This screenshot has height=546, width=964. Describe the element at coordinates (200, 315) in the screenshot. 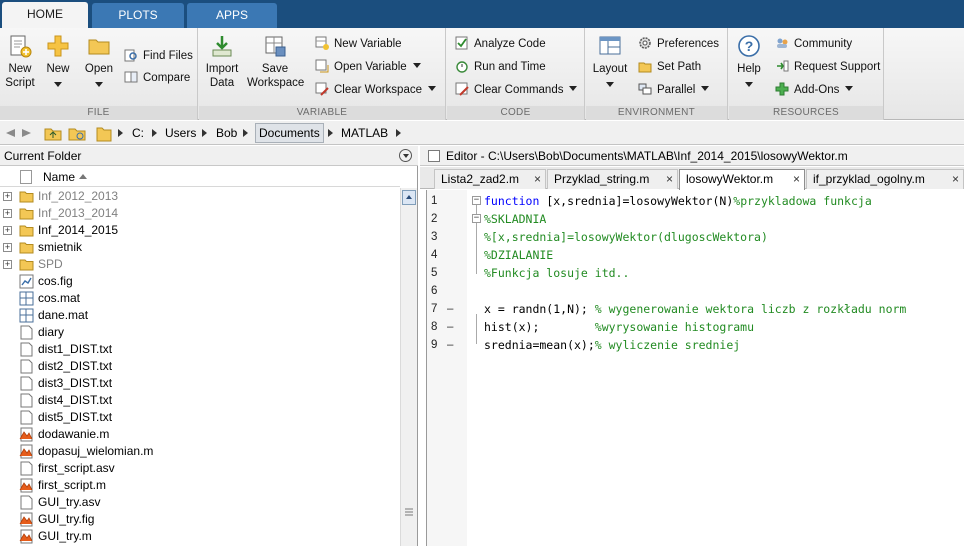

I see `file-row: dane.mat` at that location.